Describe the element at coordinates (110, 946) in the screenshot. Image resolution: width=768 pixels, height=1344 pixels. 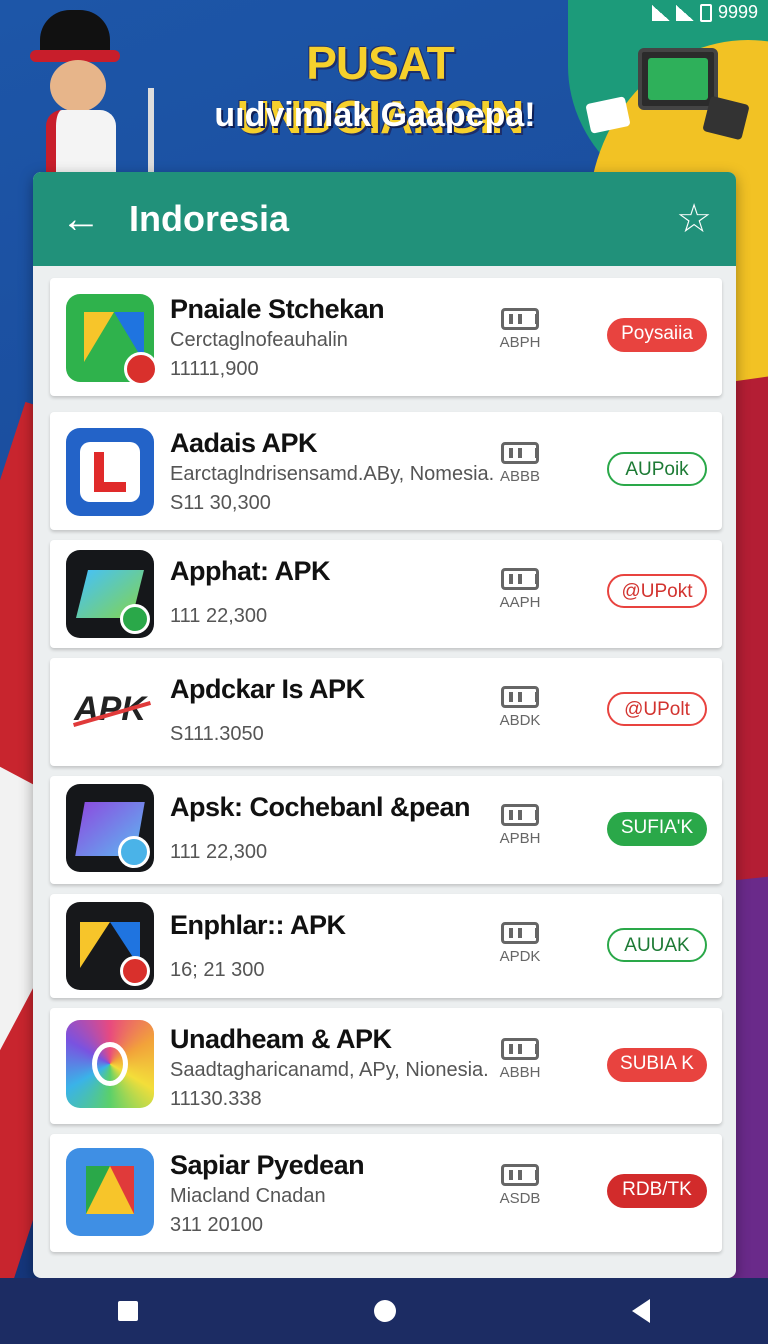
I see `drive-dark-icon` at that location.